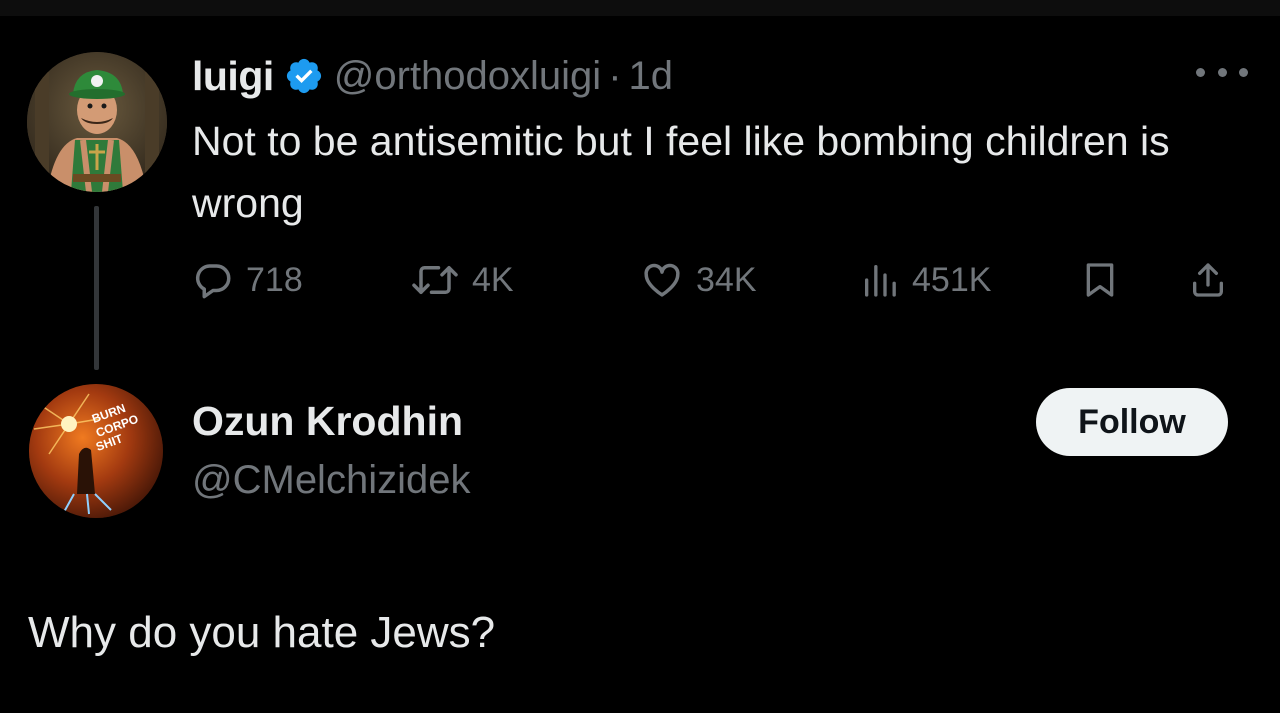 The image size is (1280, 713). Describe the element at coordinates (880, 281) in the screenshot. I see `views-icon` at that location.